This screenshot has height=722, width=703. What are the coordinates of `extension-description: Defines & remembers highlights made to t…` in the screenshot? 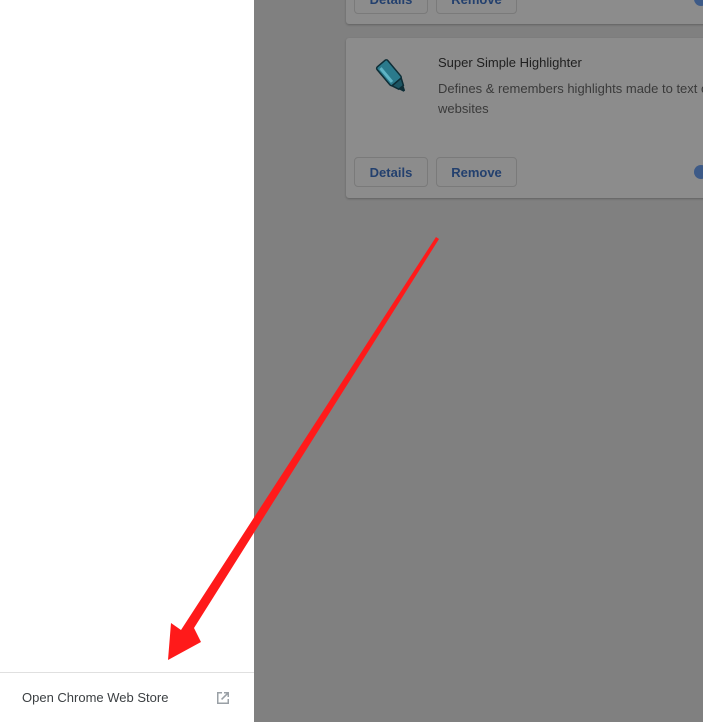 It's located at (570, 98).